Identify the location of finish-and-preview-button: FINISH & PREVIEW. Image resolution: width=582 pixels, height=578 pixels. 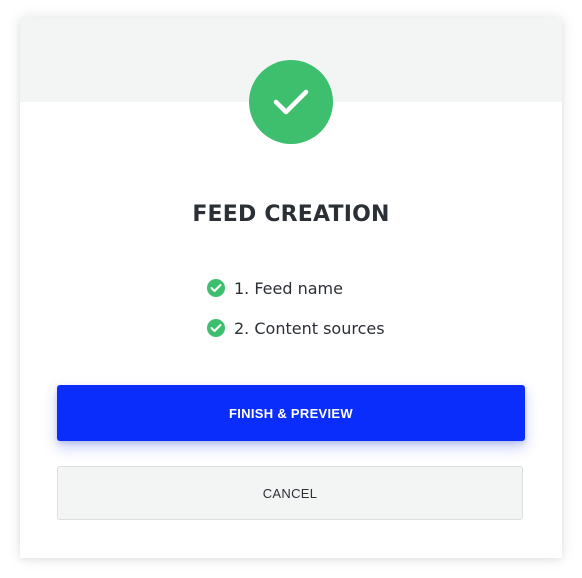
(291, 413).